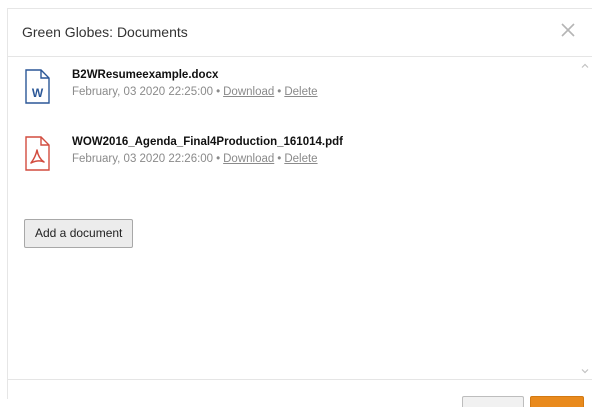 This screenshot has height=407, width=592. Describe the element at coordinates (300, 393) in the screenshot. I see `modal-footer` at that location.